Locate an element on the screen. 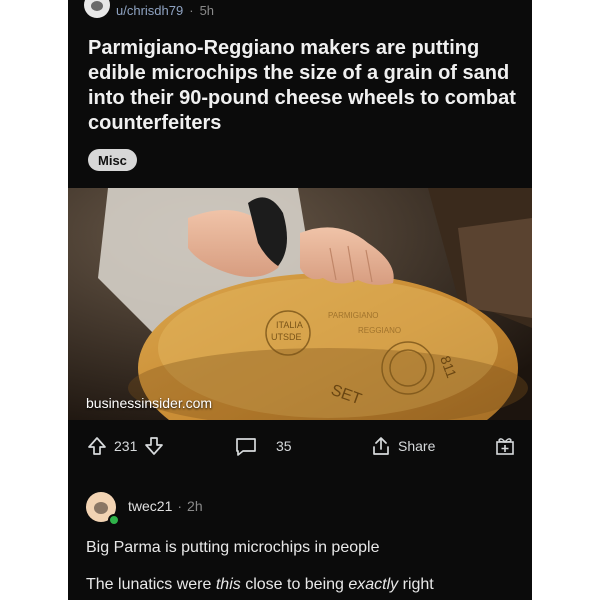 The width and height of the screenshot is (600, 600). action-bar: 231 35 Share is located at coordinates (300, 446).